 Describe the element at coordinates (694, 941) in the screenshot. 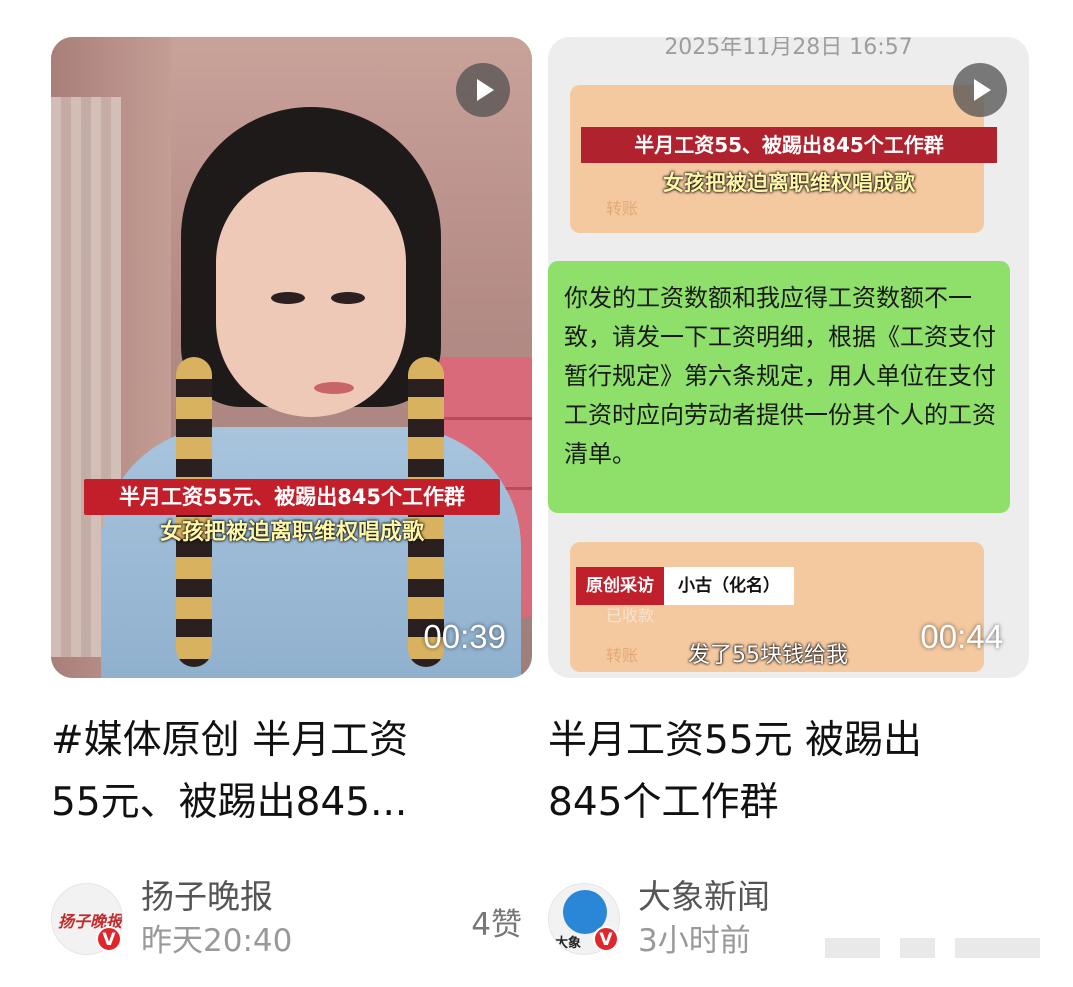

I see `publish-time: 3小时前` at that location.